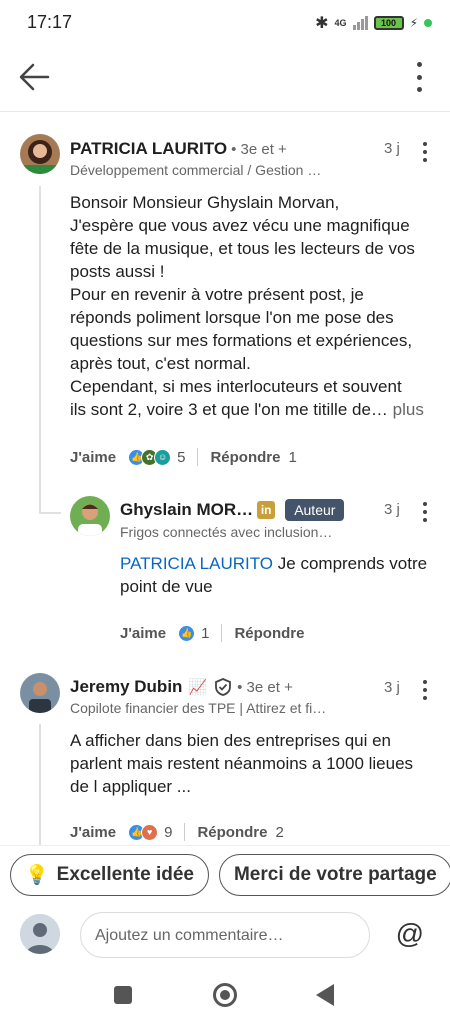 The height and width of the screenshot is (1024, 450). I want to click on chart-emoji-icon: 📈, so click(198, 687).